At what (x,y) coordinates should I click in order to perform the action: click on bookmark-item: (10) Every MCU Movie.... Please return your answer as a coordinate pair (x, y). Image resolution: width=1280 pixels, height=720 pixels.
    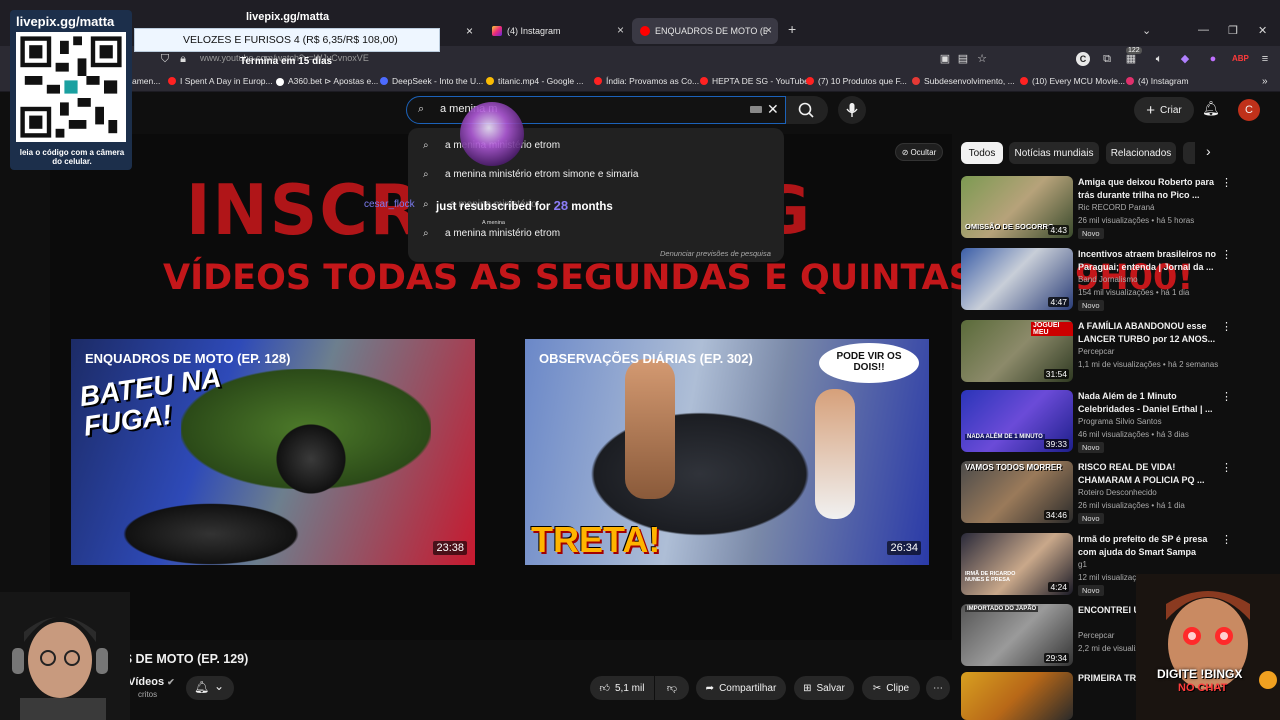
    Looking at the image, I should click on (1072, 81).